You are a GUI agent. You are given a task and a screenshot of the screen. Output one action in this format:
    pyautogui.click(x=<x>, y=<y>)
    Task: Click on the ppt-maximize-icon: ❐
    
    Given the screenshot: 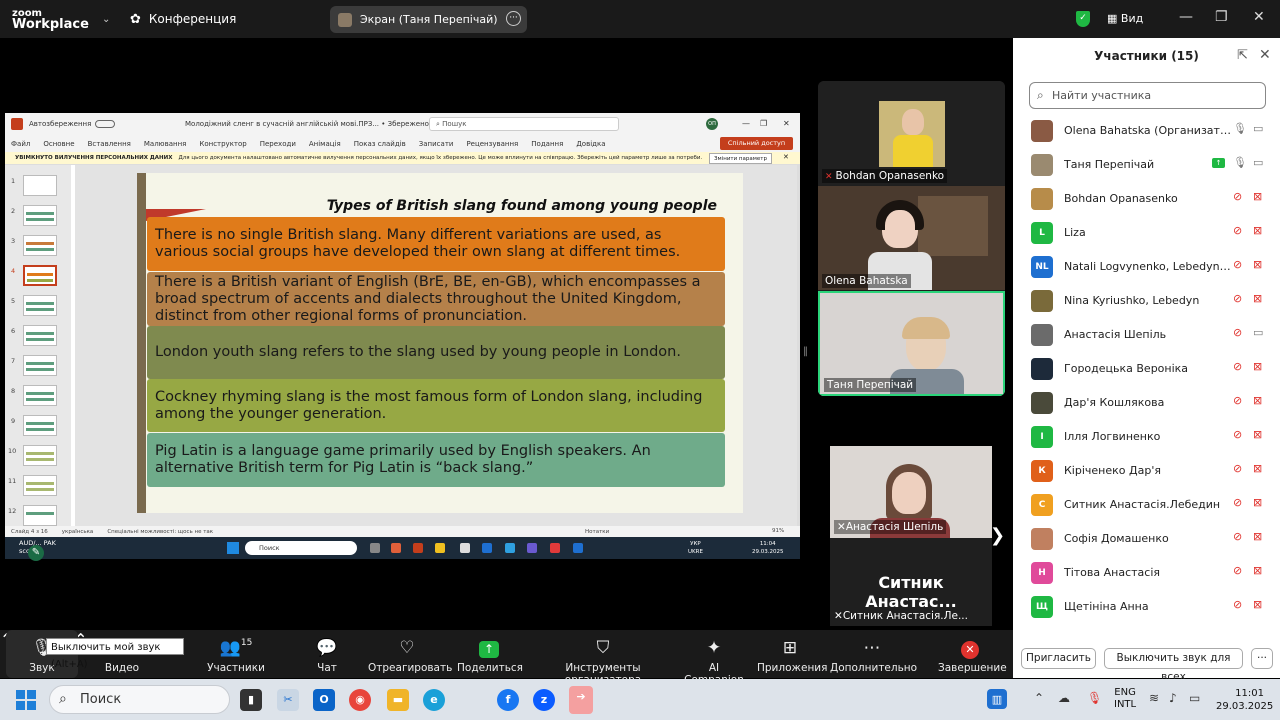 What is the action you would take?
    pyautogui.click(x=763, y=123)
    